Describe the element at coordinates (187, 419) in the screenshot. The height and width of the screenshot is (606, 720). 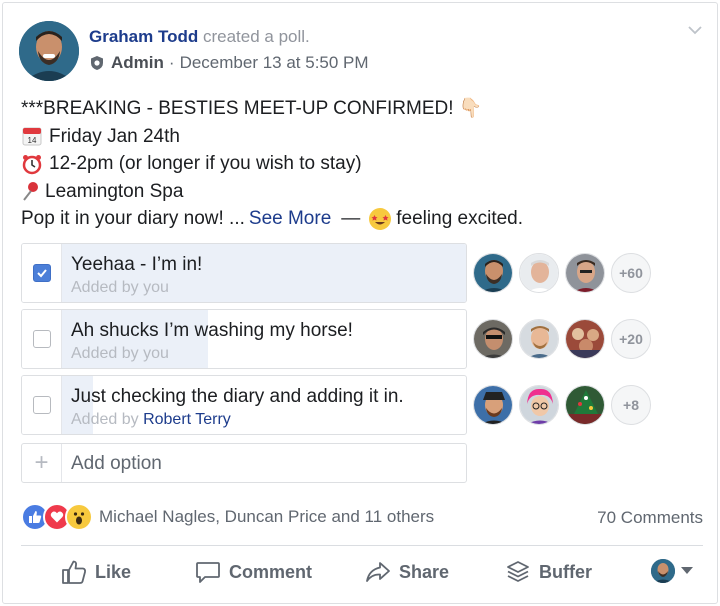
I see `added-by-name-link: Robert Terry` at that location.